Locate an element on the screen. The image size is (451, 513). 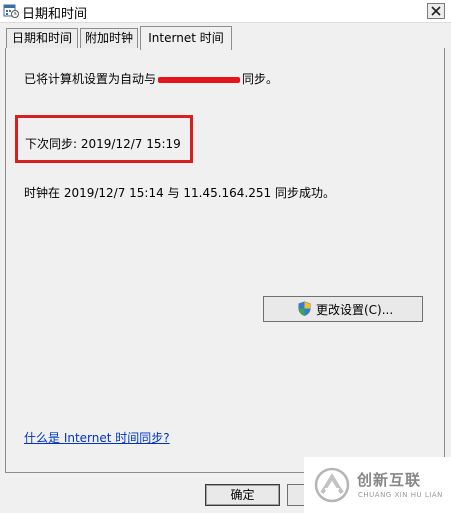
tab-date-time: 日期和时间 is located at coordinates (42, 38).